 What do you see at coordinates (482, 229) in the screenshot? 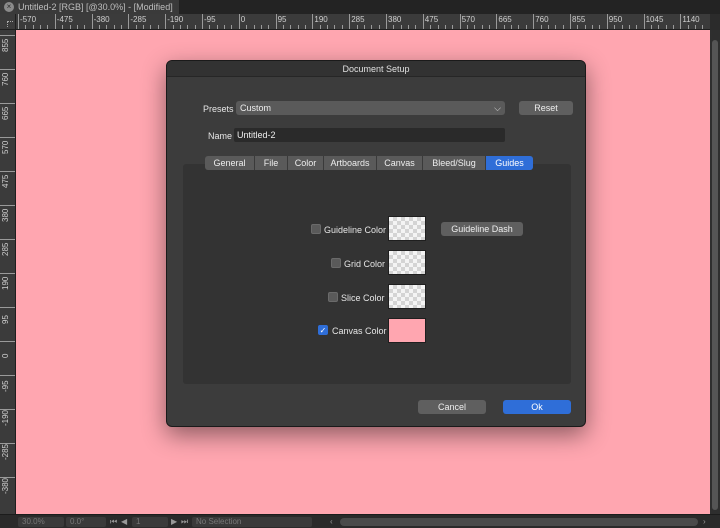
I see `guideline-dash-button: Guideline Dash` at bounding box center [482, 229].